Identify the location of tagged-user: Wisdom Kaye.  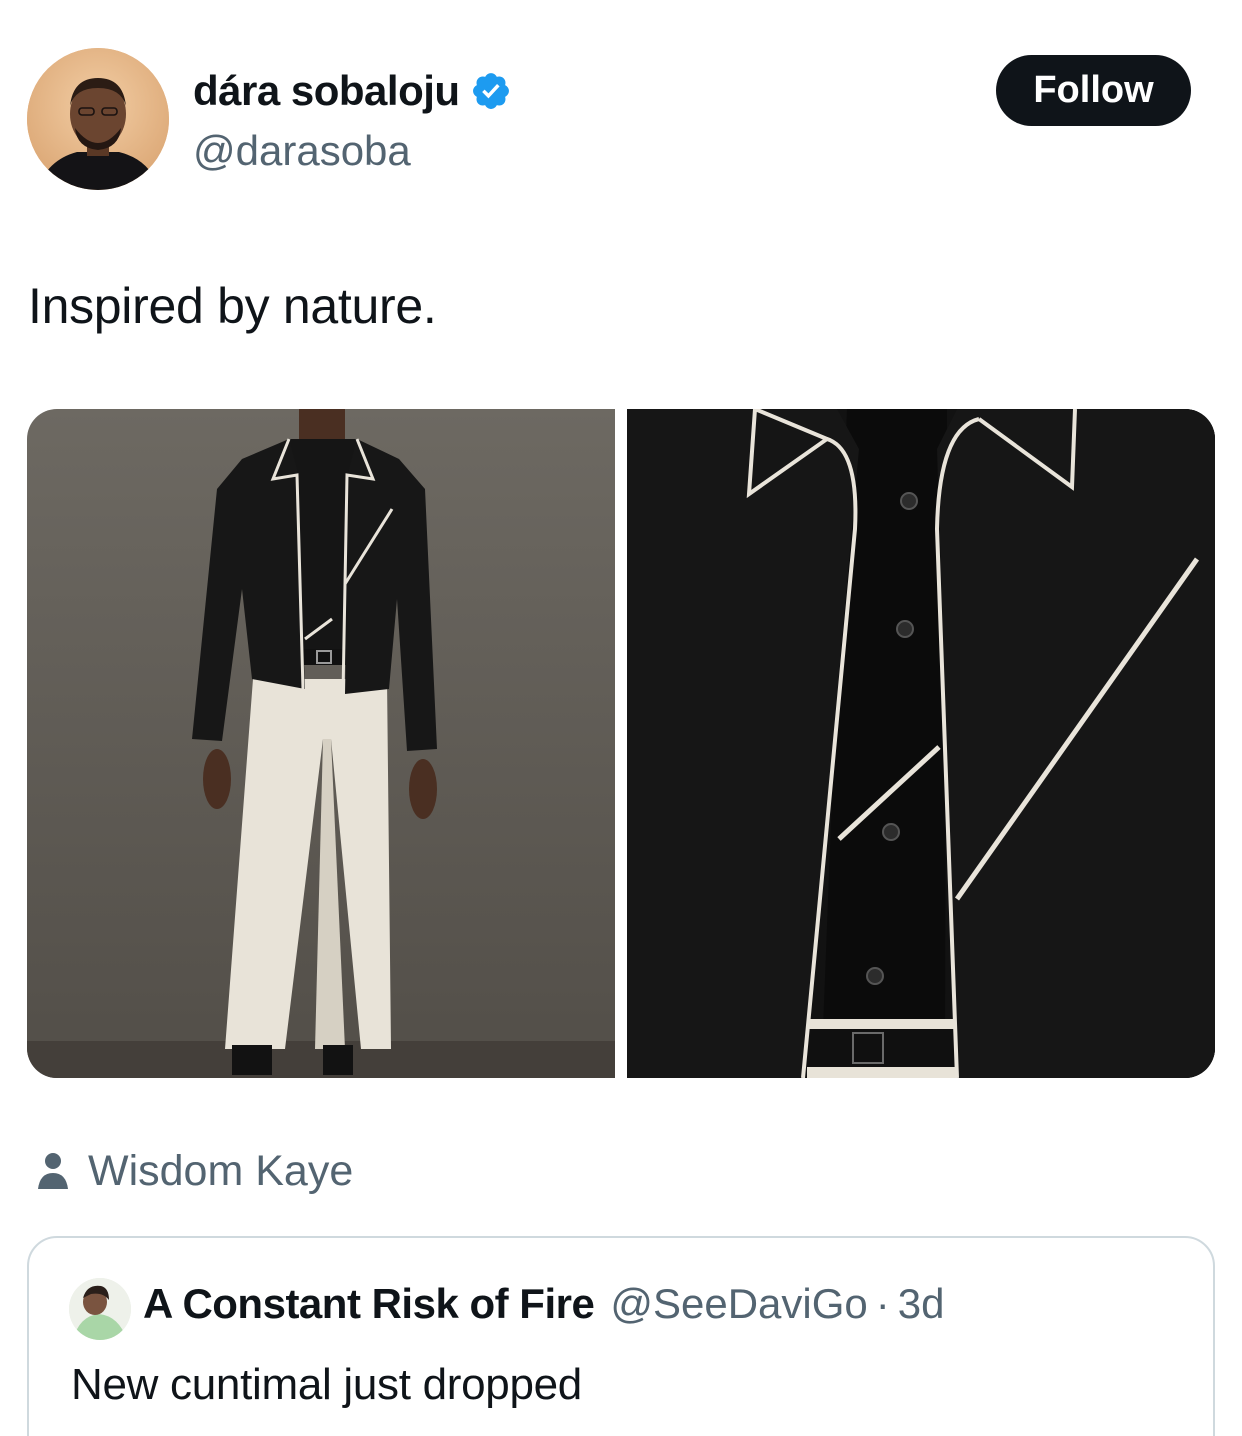
(194, 1171).